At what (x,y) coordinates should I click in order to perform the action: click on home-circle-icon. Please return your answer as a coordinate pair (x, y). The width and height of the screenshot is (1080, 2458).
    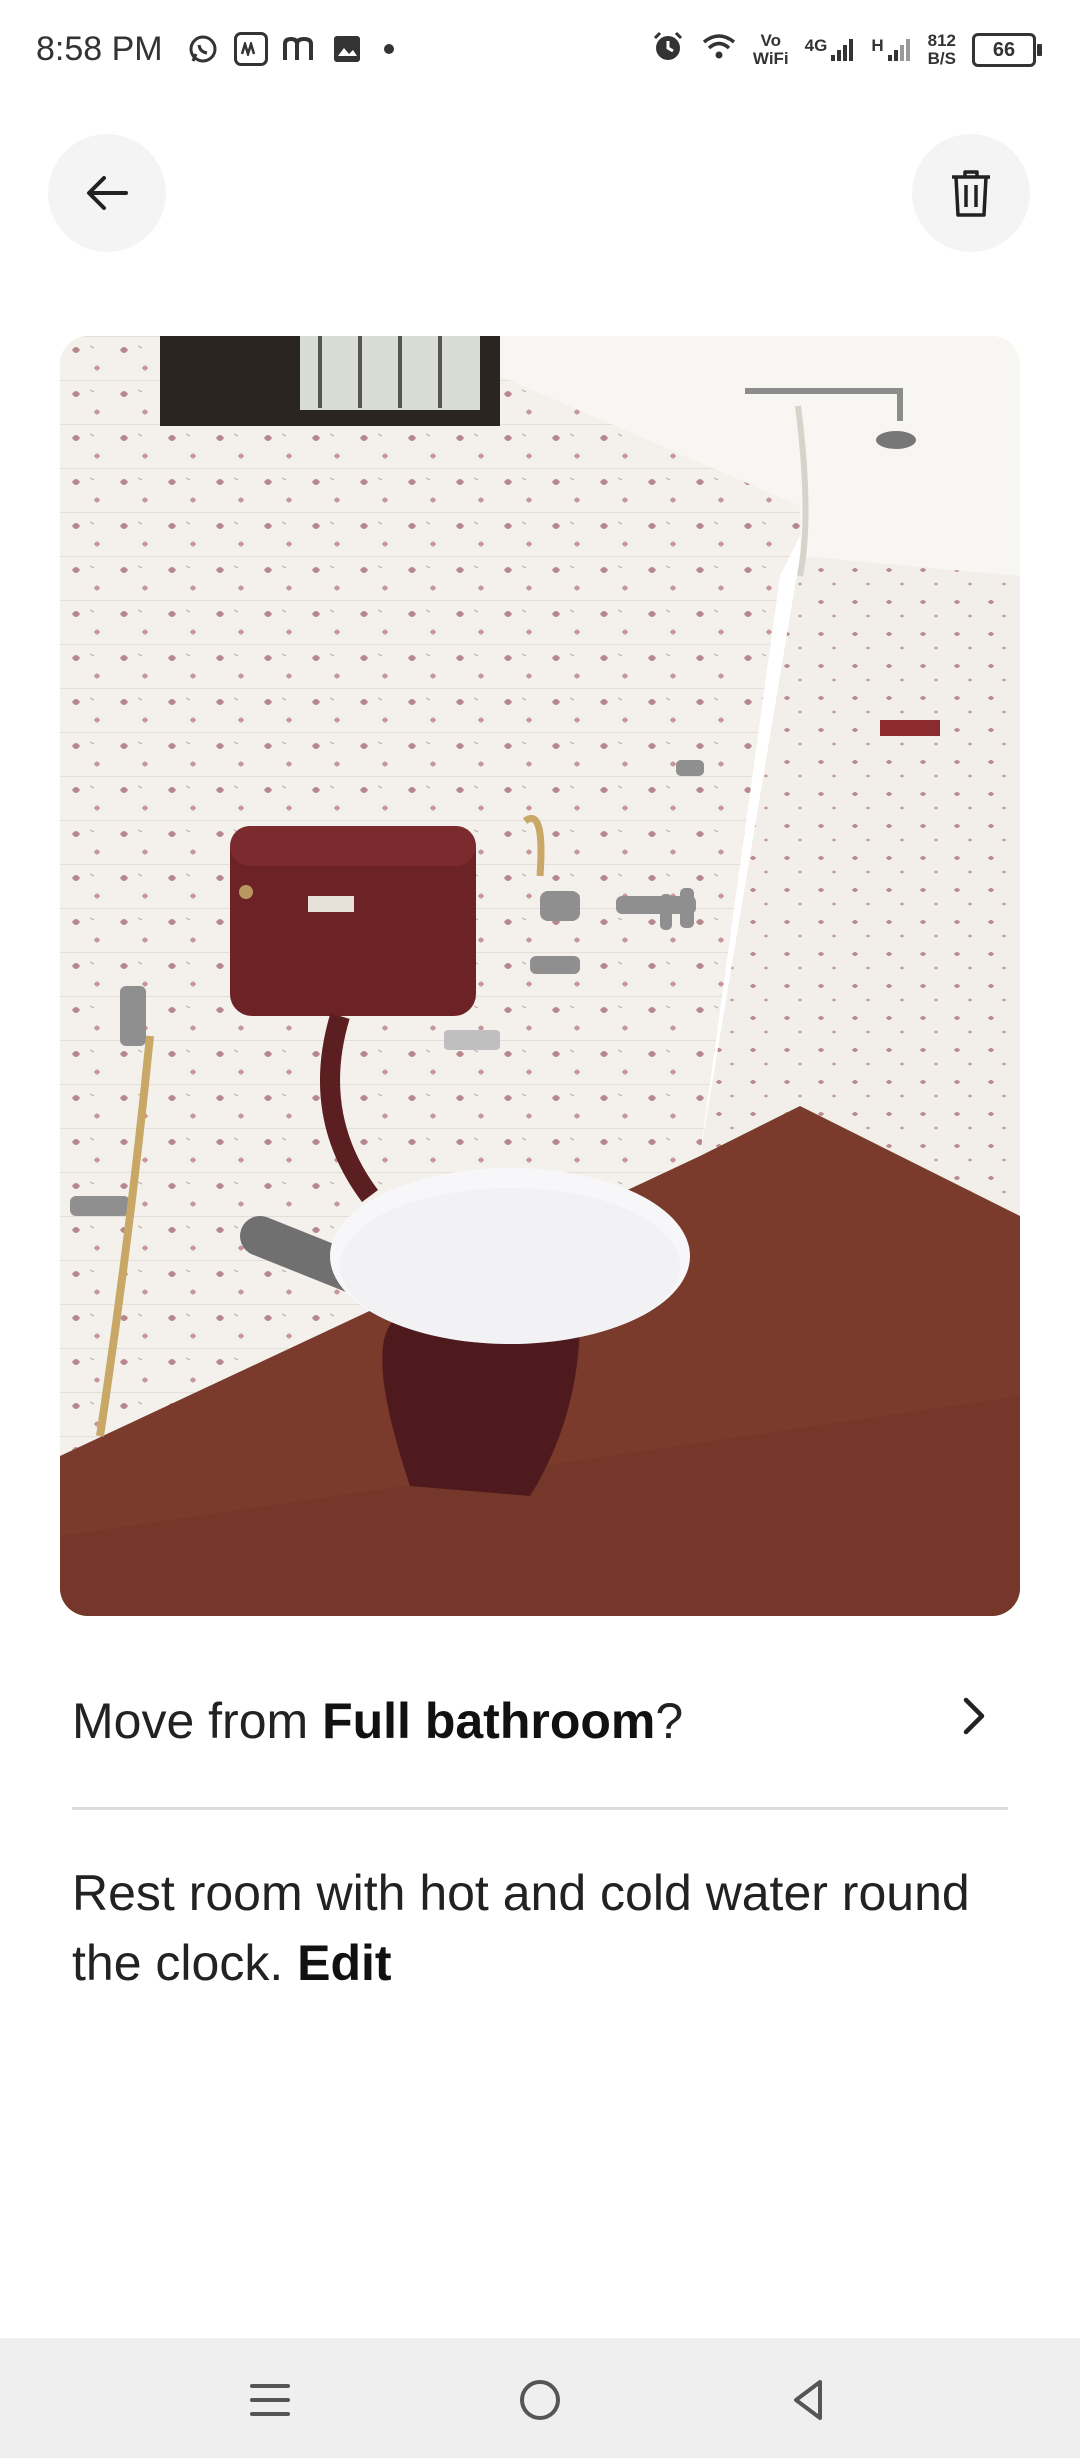
    Looking at the image, I should click on (540, 2400).